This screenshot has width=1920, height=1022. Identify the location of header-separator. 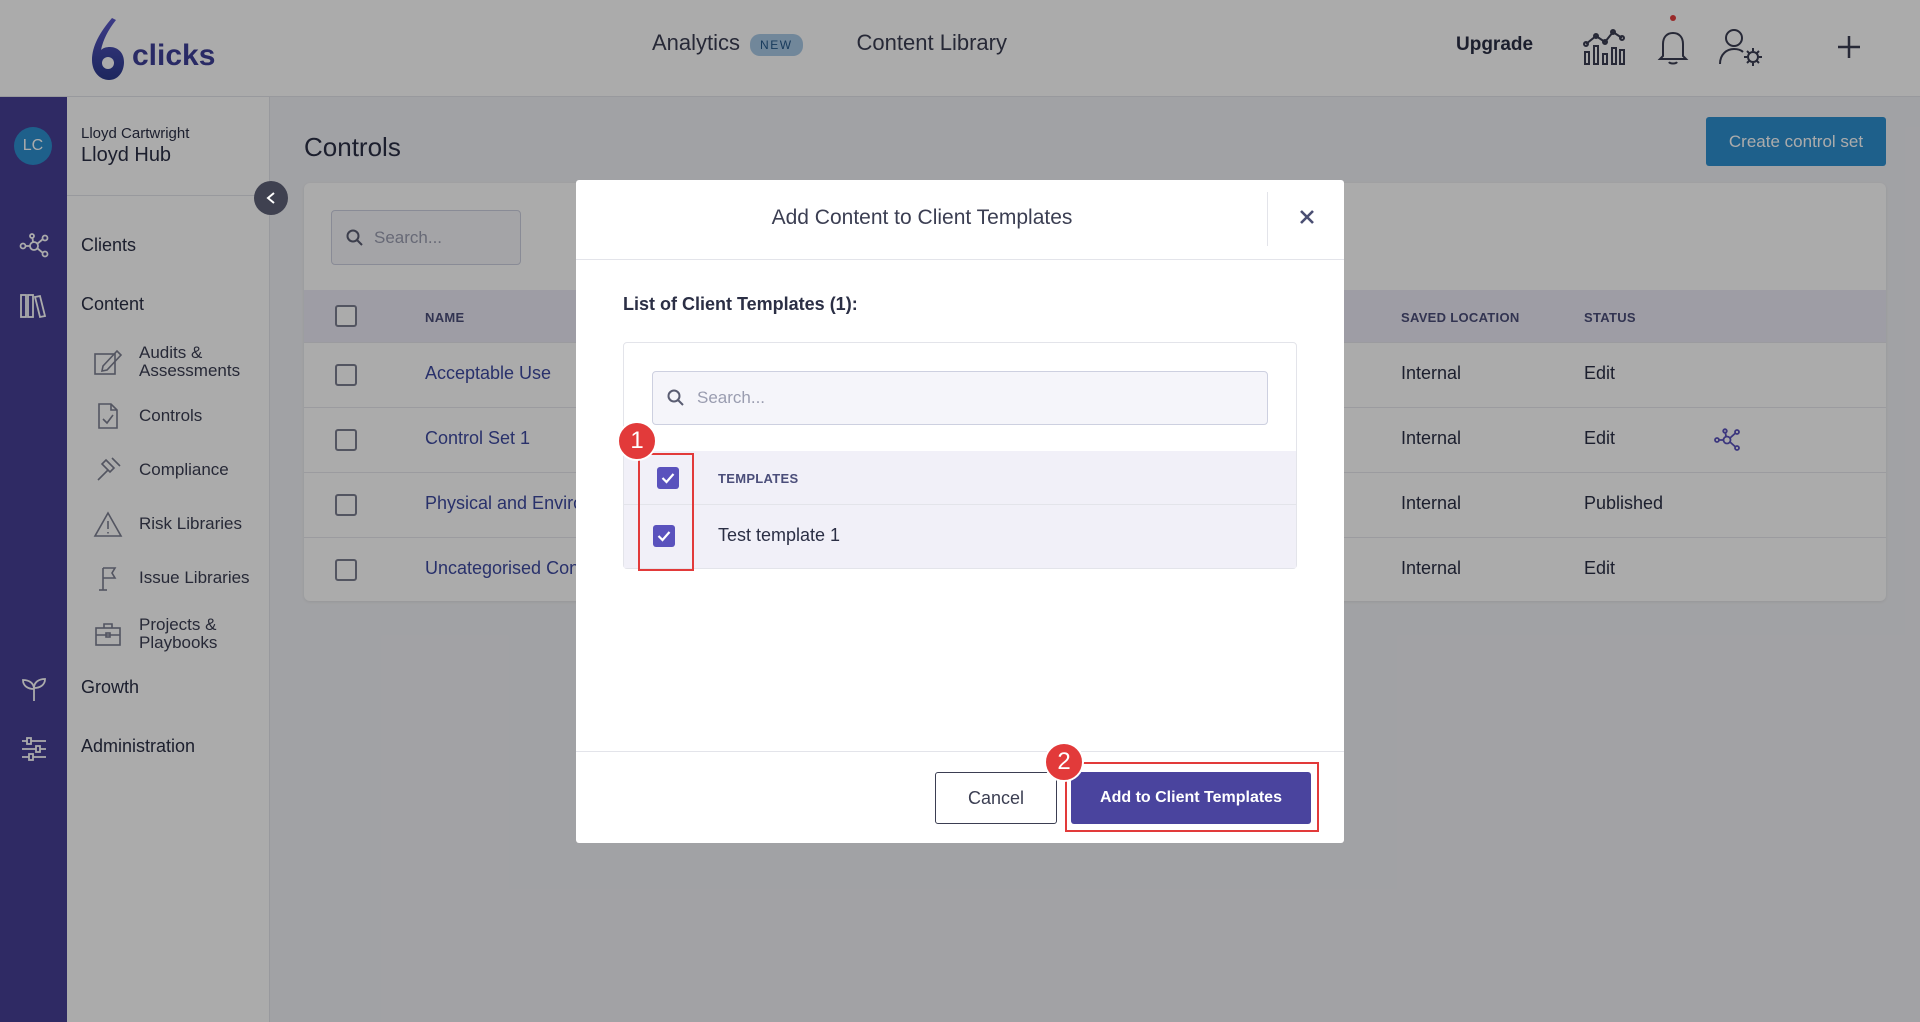
(1267, 219).